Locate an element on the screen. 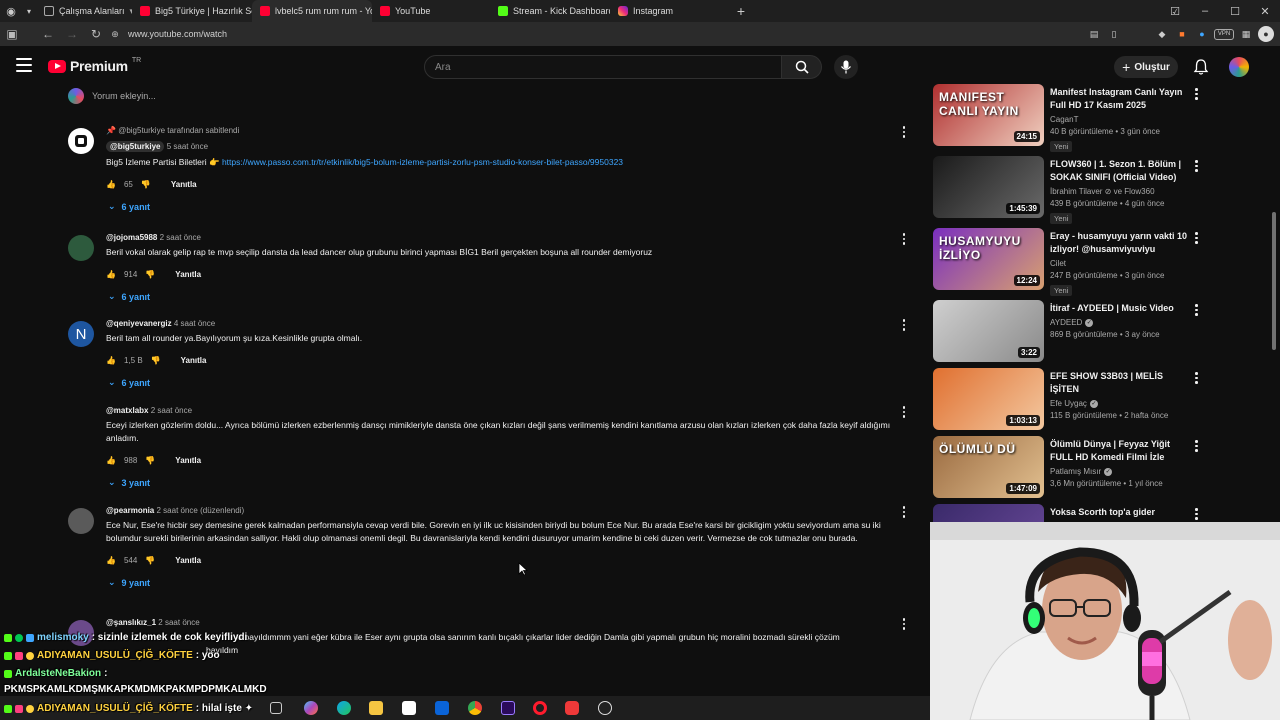  extensions-grid-icon: ▦ is located at coordinates (1246, 34).